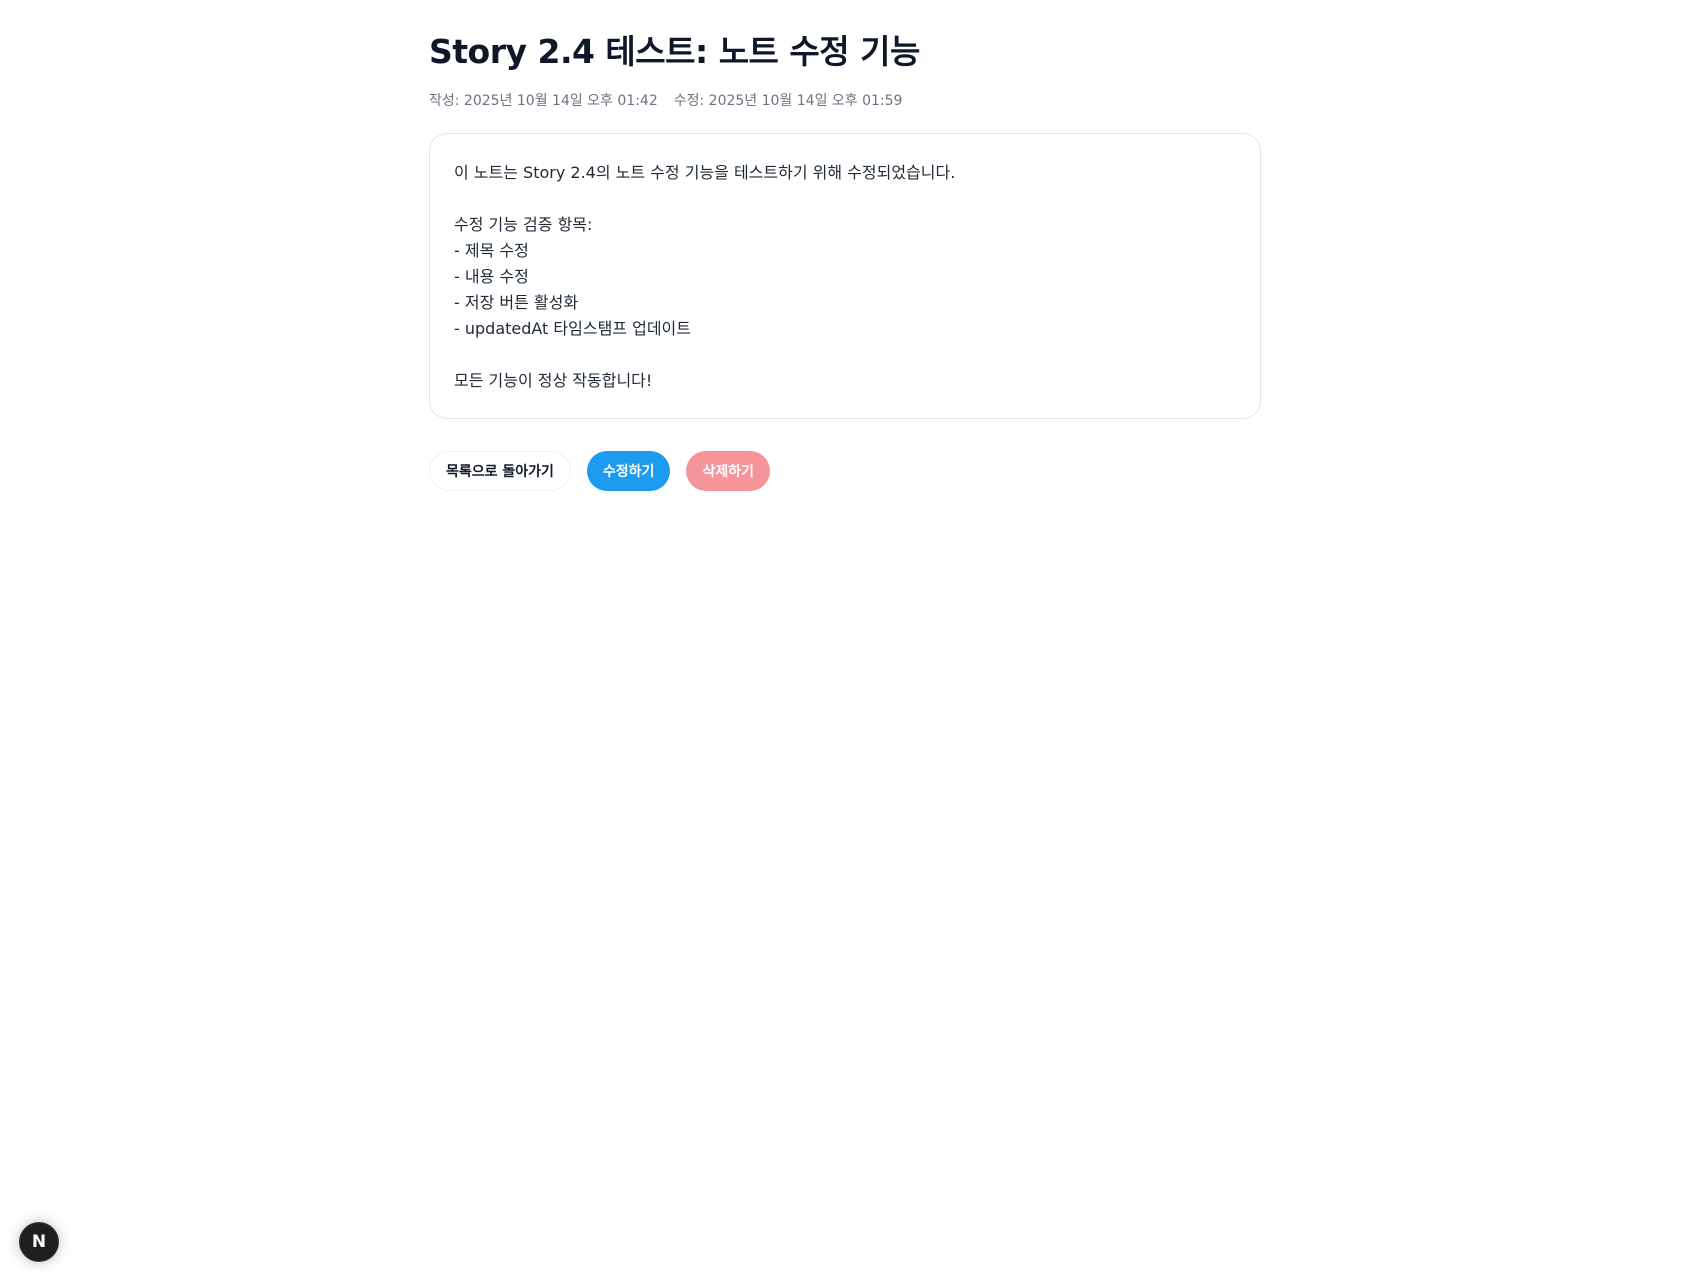 This screenshot has width=1689, height=1277. Describe the element at coordinates (788, 101) in the screenshot. I see `updated-timestamp: 수정: 2025년 10월 14일 오후 01:59` at that location.